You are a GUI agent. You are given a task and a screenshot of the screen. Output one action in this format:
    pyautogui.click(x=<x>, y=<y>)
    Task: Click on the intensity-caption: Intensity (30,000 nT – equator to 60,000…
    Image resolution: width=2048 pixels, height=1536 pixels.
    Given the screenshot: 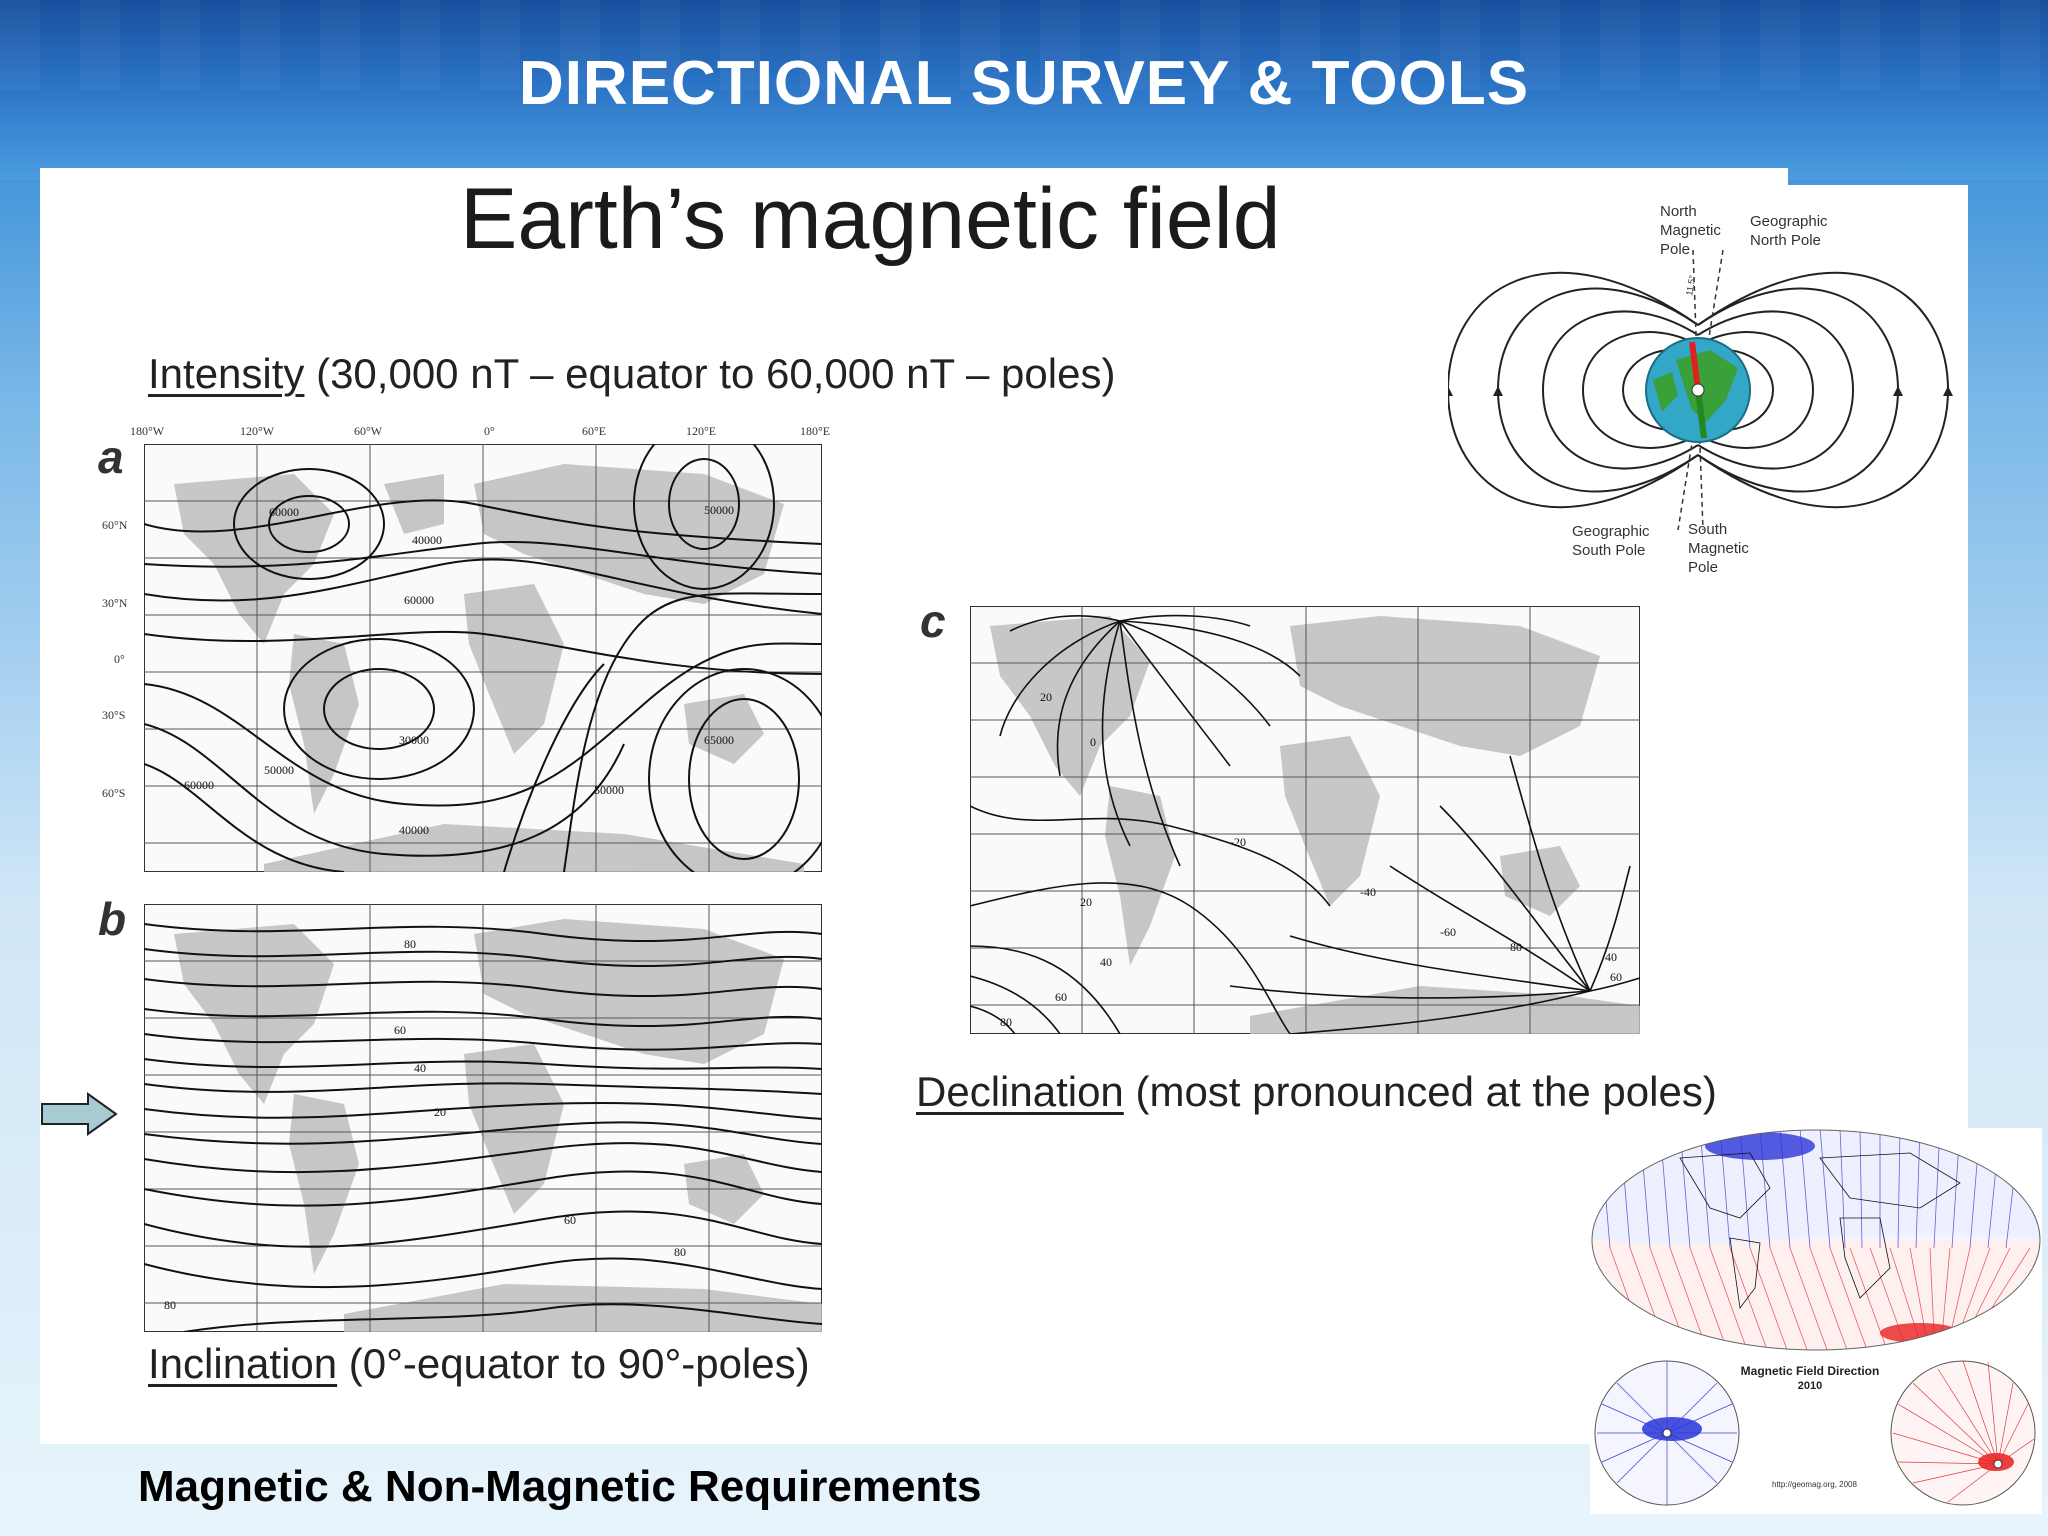 What is the action you would take?
    pyautogui.click(x=631, y=374)
    